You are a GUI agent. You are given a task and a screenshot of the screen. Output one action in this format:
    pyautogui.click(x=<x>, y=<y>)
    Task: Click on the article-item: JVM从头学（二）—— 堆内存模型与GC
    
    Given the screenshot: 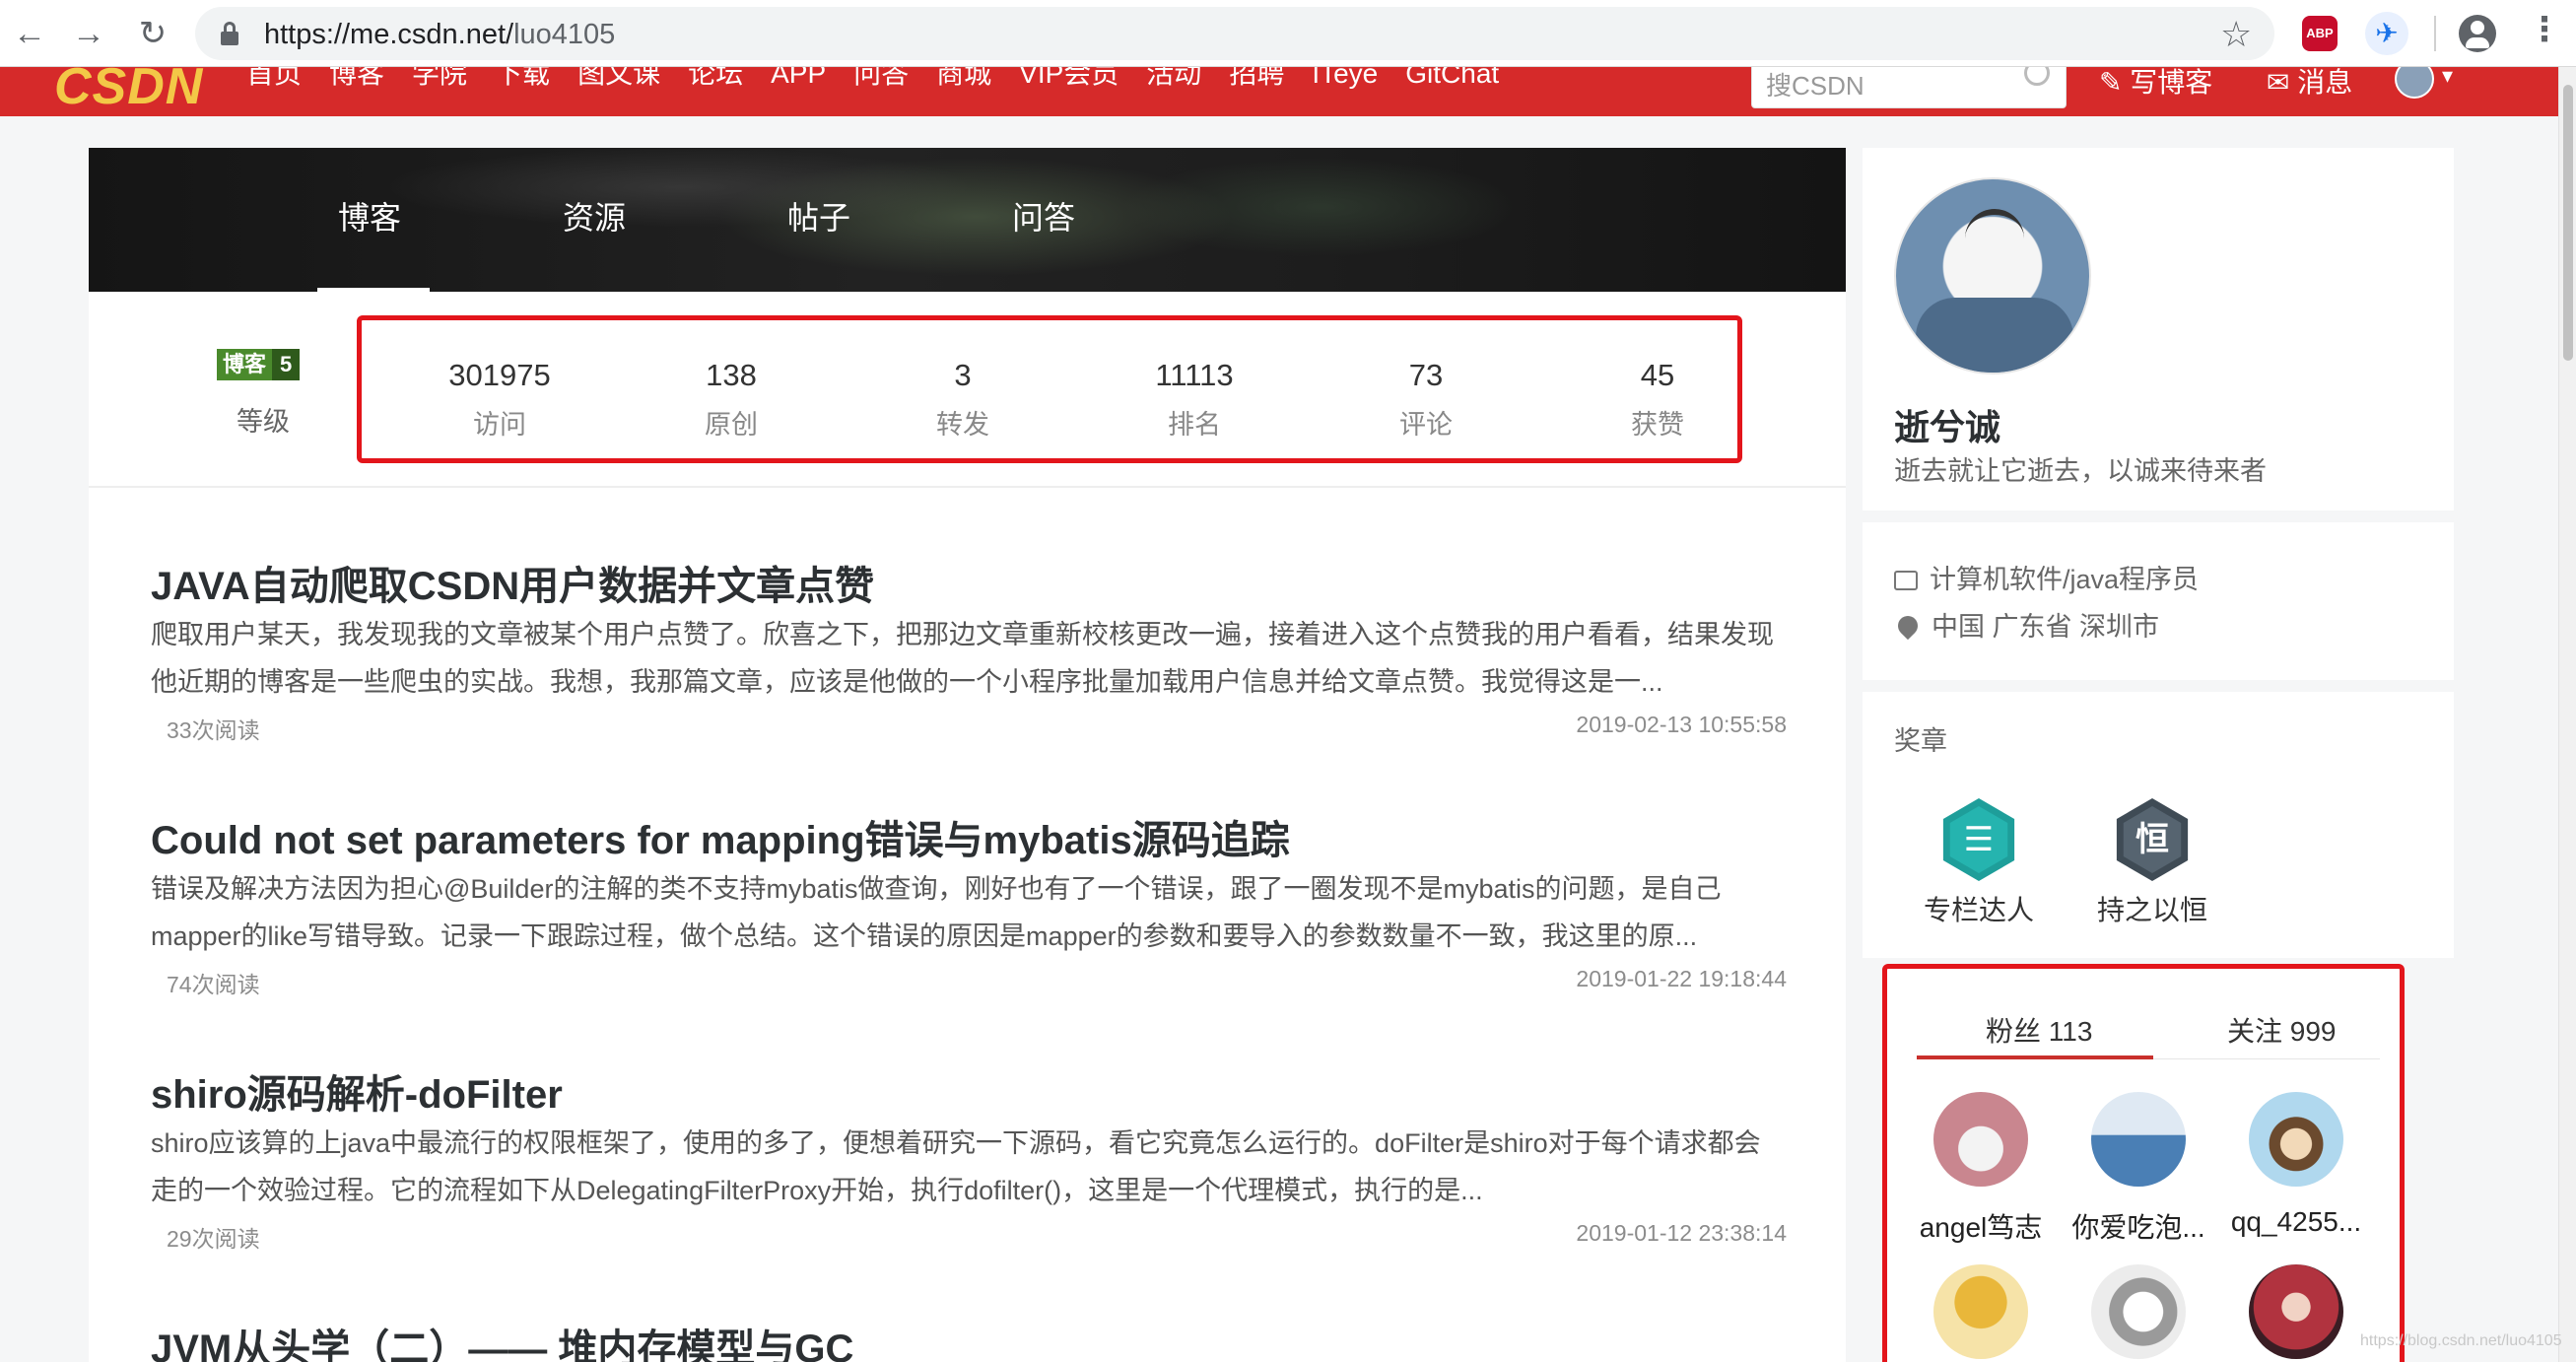 What is the action you would take?
    pyautogui.click(x=969, y=1339)
    